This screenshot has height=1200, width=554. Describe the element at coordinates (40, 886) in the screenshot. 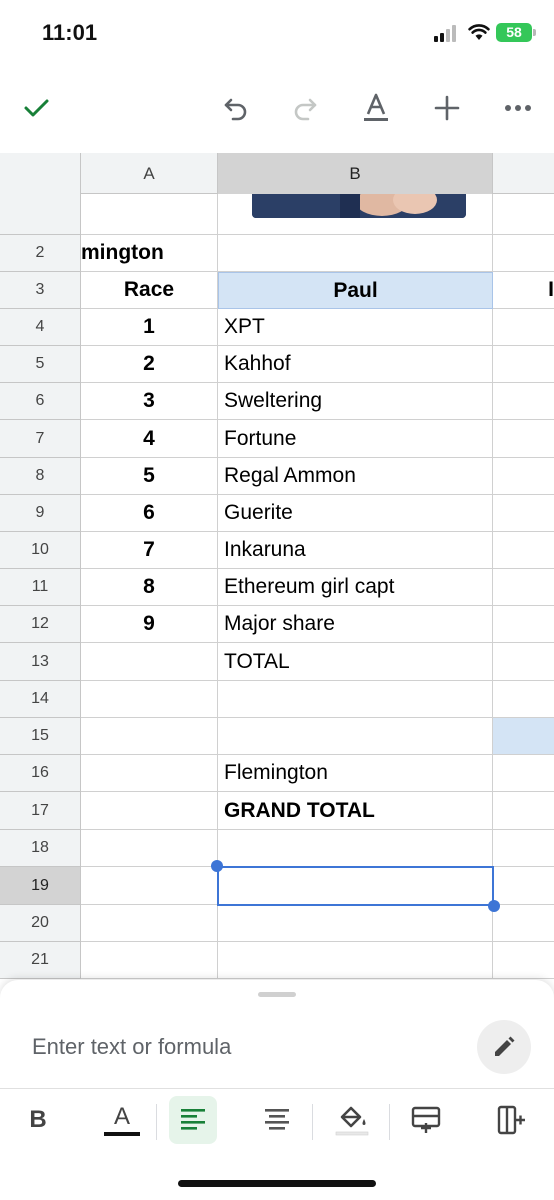

I see `row-header-19: 19` at that location.